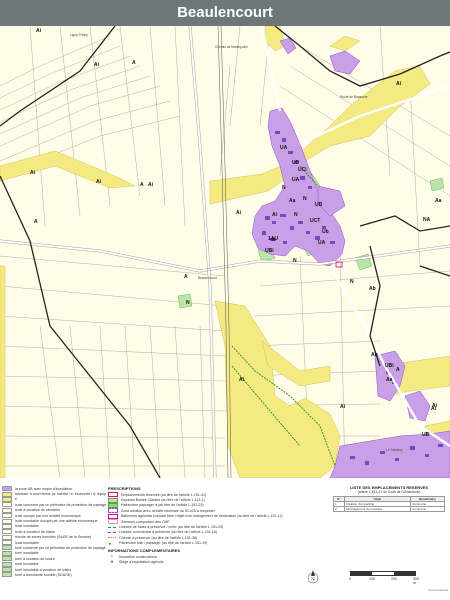 The image size is (450, 600). Describe the element at coordinates (110, 543) in the screenshot. I see `star-icon: ★` at that location.